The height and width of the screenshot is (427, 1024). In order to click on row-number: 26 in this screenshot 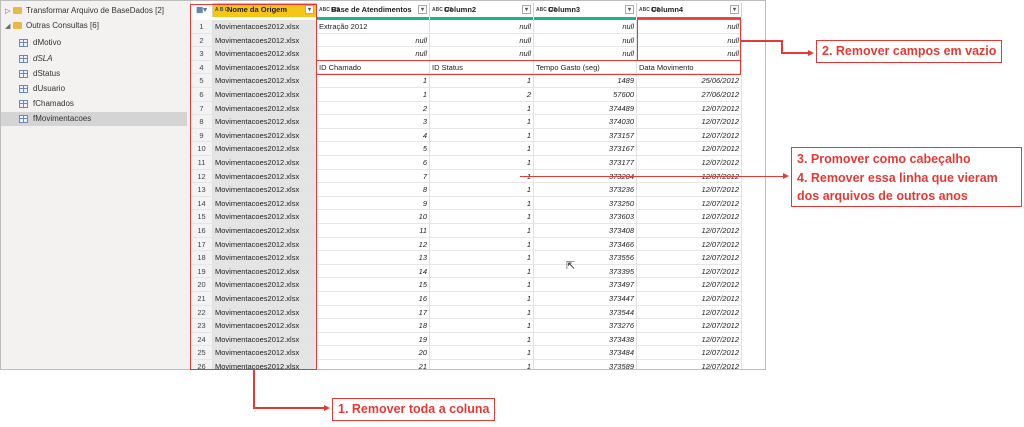, I will do `click(202, 364)`.